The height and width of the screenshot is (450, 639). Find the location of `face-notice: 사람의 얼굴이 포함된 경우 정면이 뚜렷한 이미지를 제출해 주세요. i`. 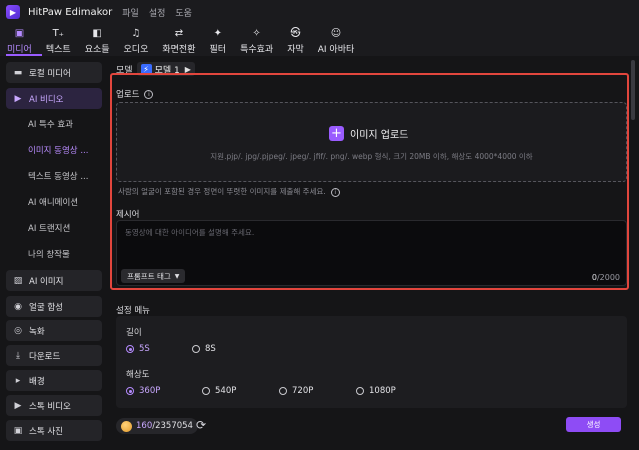

face-notice: 사람의 얼굴이 포함된 경우 정면이 뚜렷한 이미지를 제출해 주세요. i is located at coordinates (229, 191).